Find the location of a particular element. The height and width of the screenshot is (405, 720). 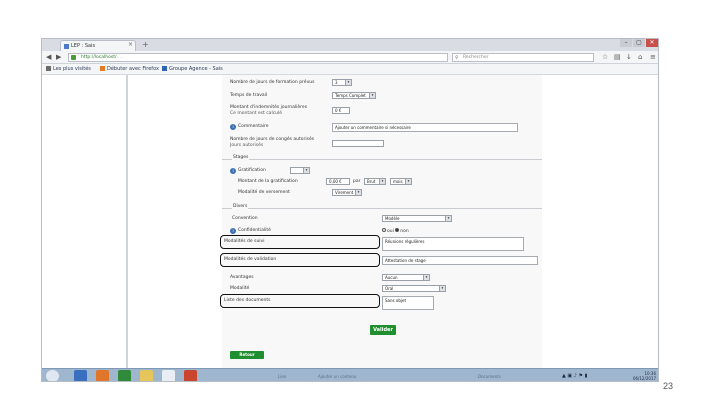

maximize-button: ▢ is located at coordinates (639, 43).